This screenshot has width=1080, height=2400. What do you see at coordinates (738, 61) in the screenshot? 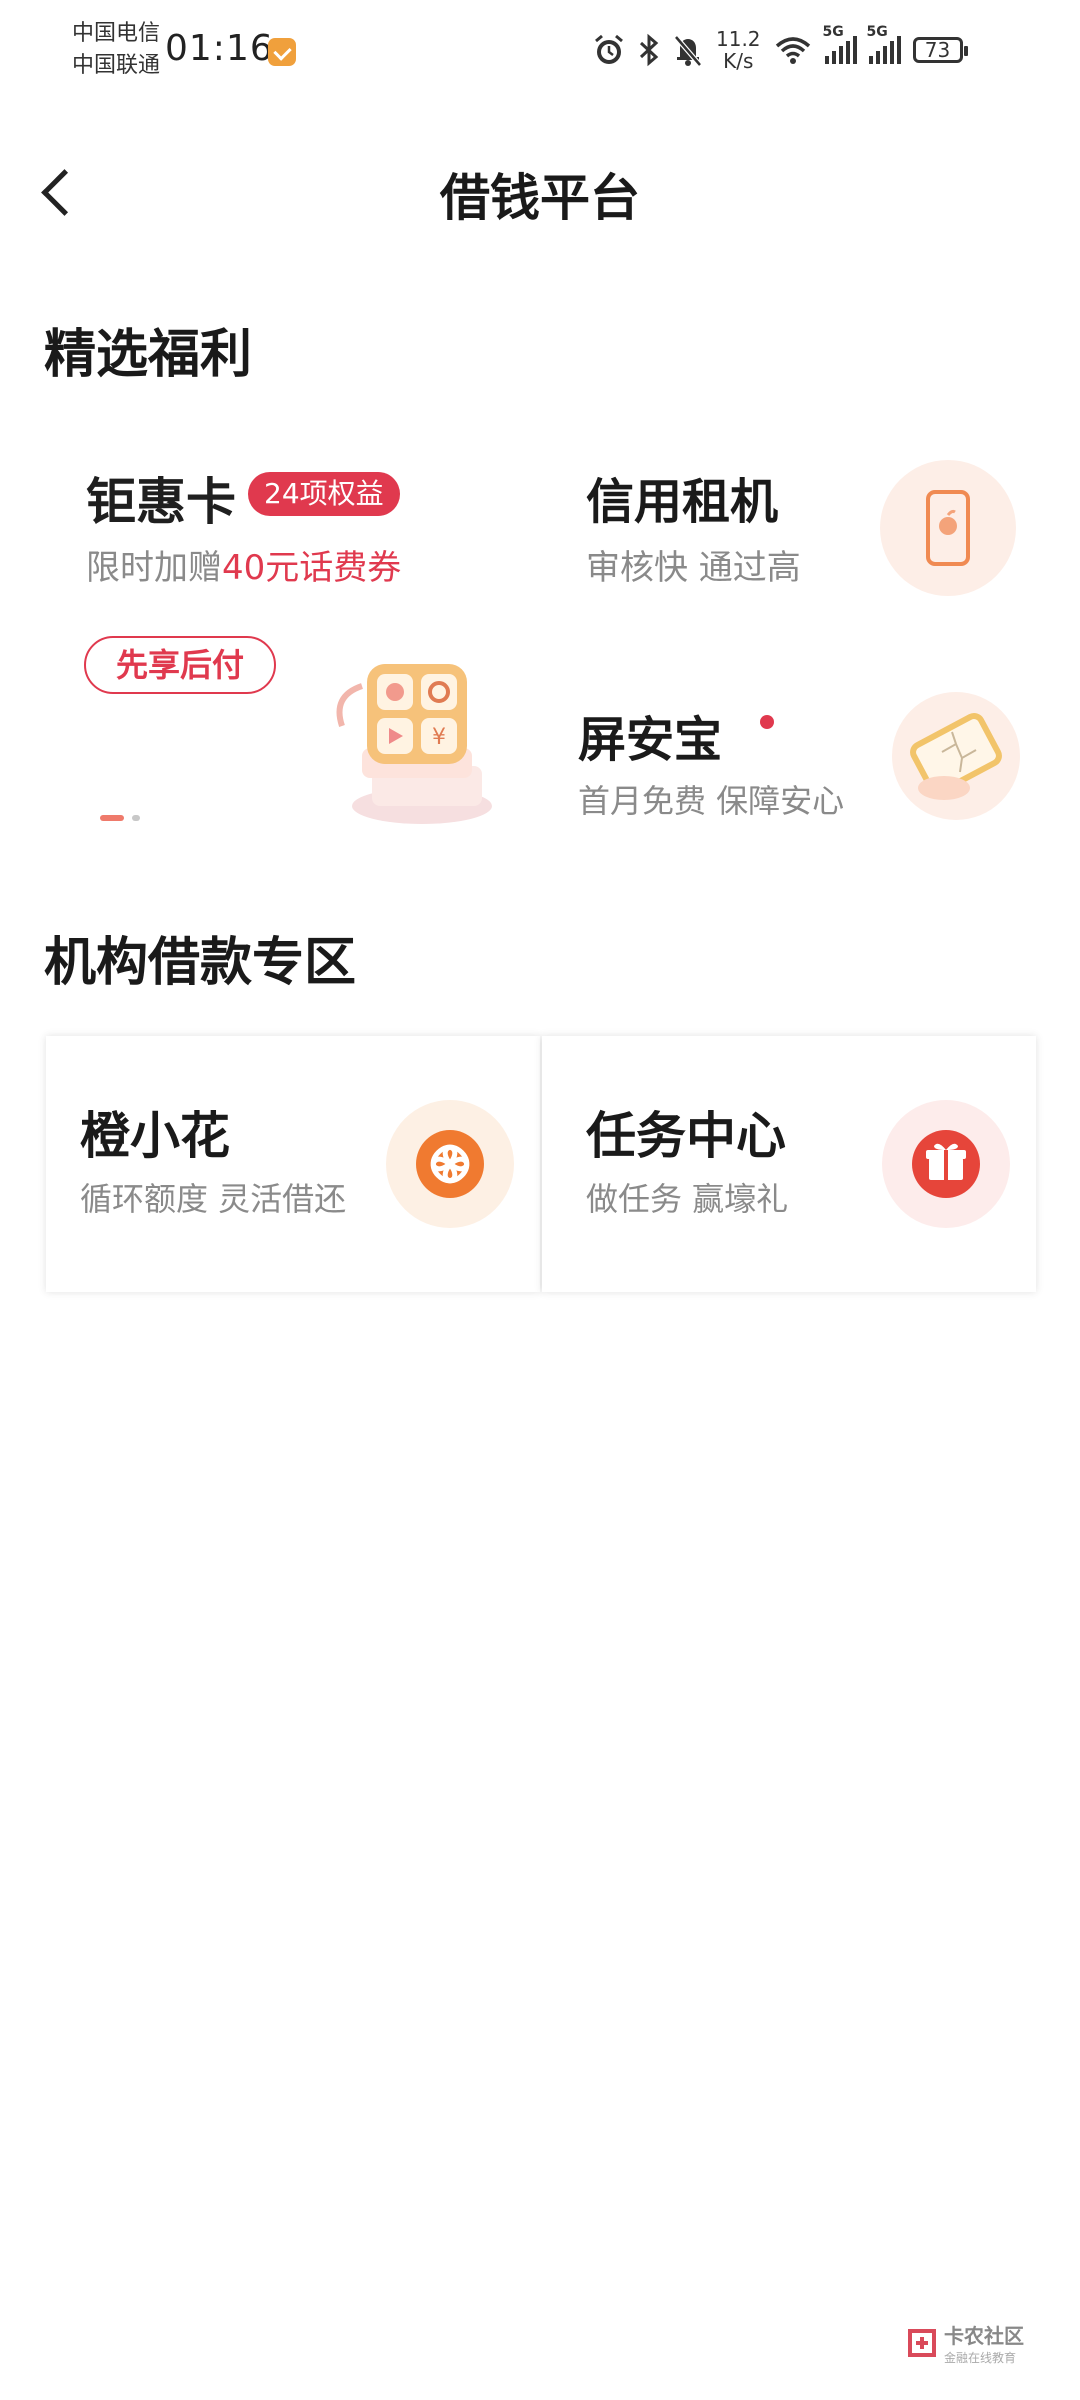
I see `speed-unit: K/s` at bounding box center [738, 61].